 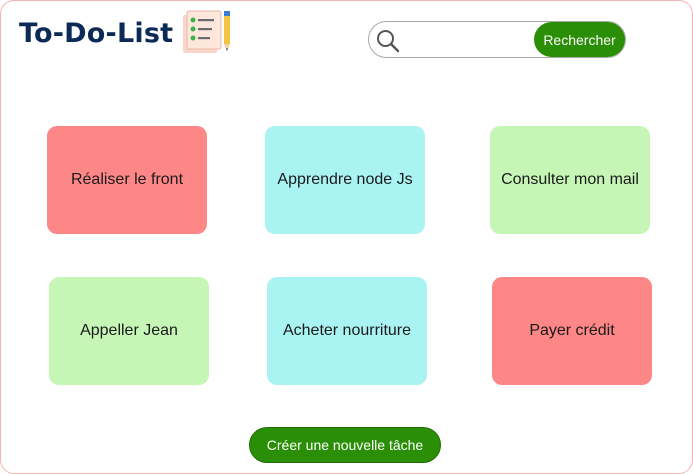 I want to click on task-card: Payer crédit, so click(x=572, y=331).